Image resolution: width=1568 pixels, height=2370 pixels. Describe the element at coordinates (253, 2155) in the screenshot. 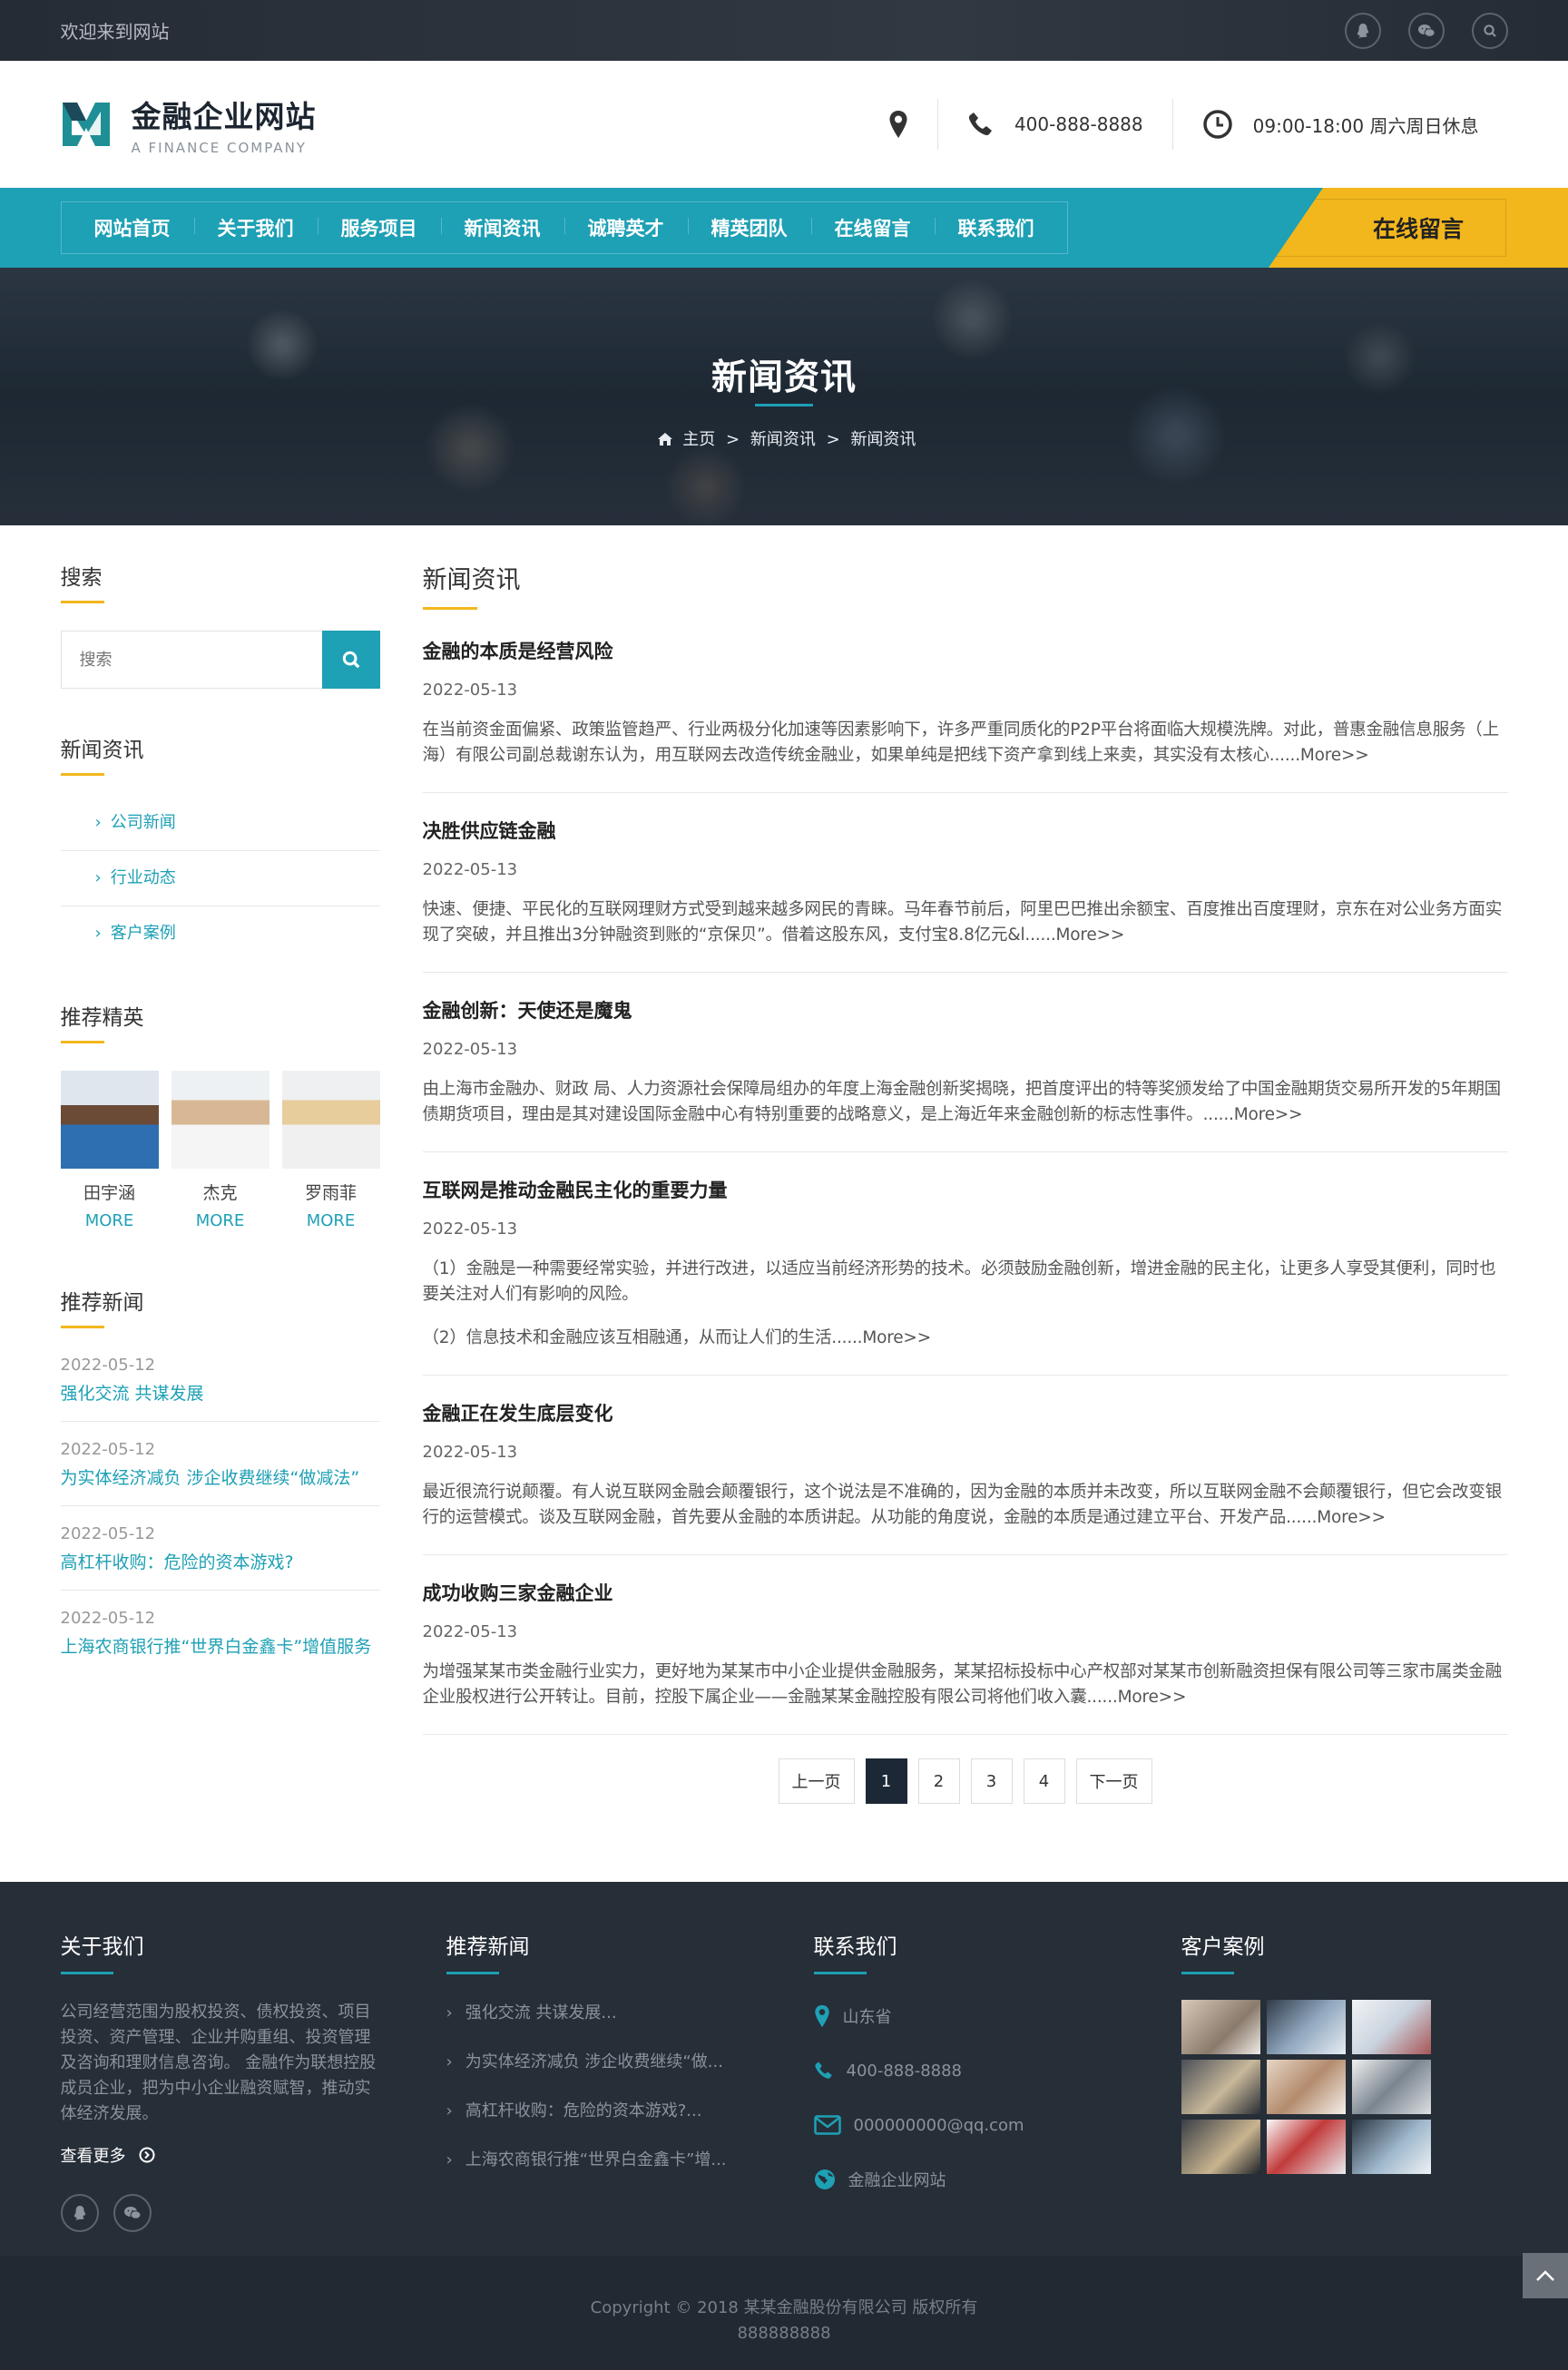

I see `footer-more-link: 查看更多` at that location.